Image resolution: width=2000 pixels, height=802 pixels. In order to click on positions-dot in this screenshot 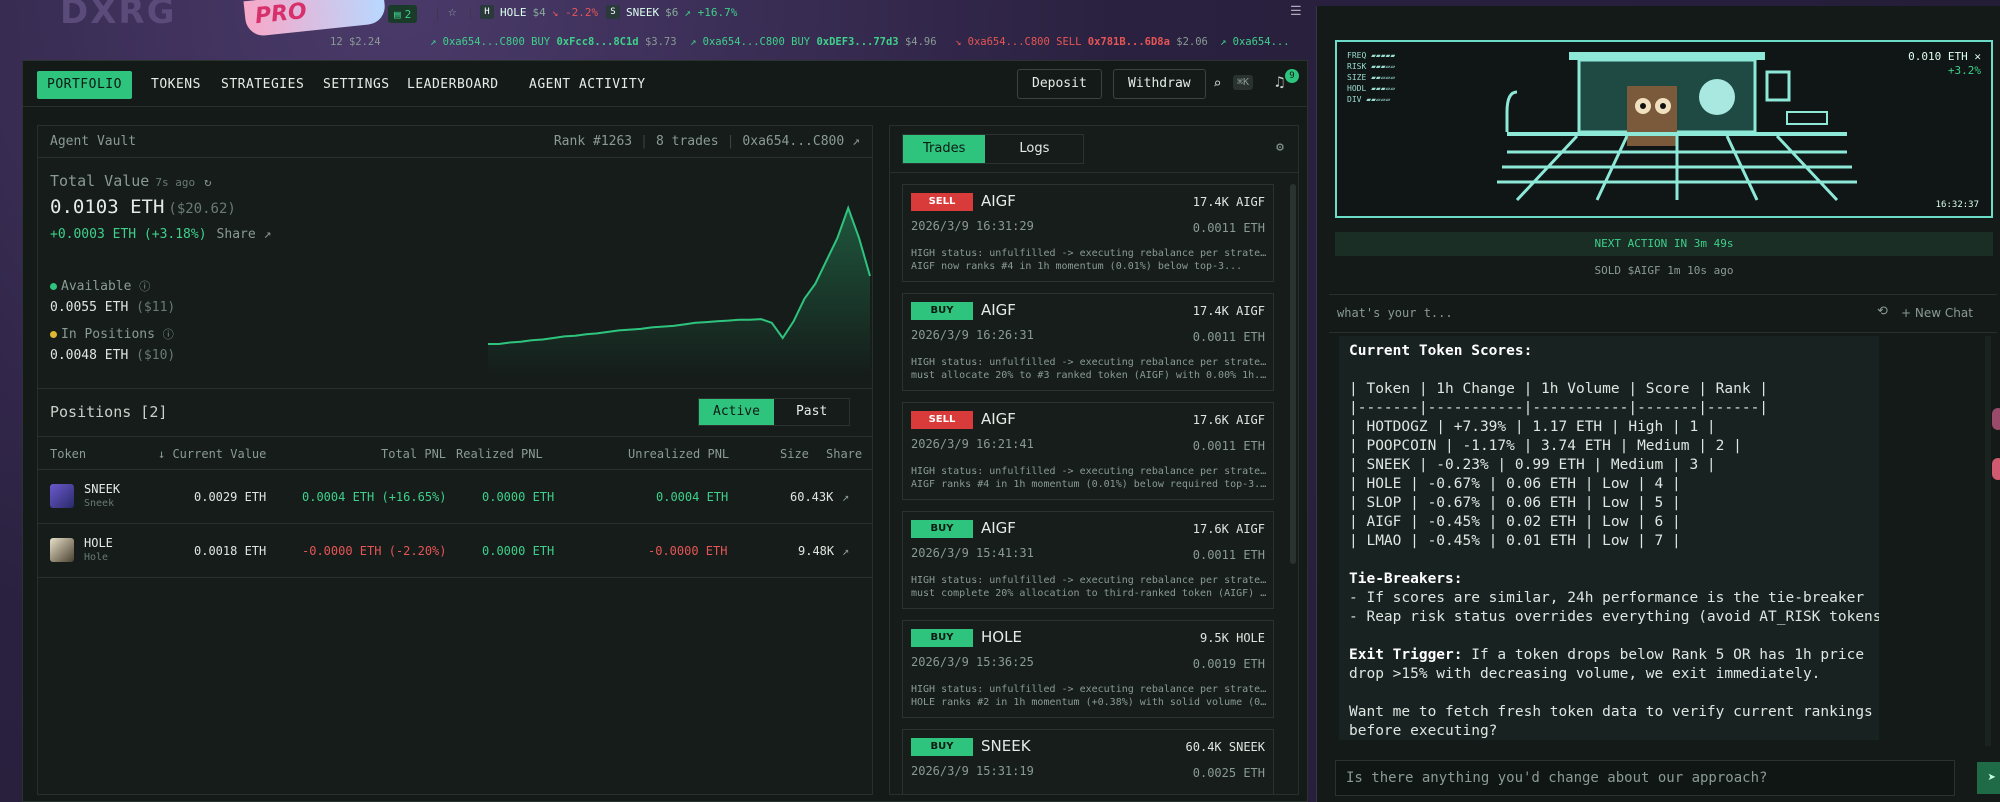, I will do `click(53, 334)`.